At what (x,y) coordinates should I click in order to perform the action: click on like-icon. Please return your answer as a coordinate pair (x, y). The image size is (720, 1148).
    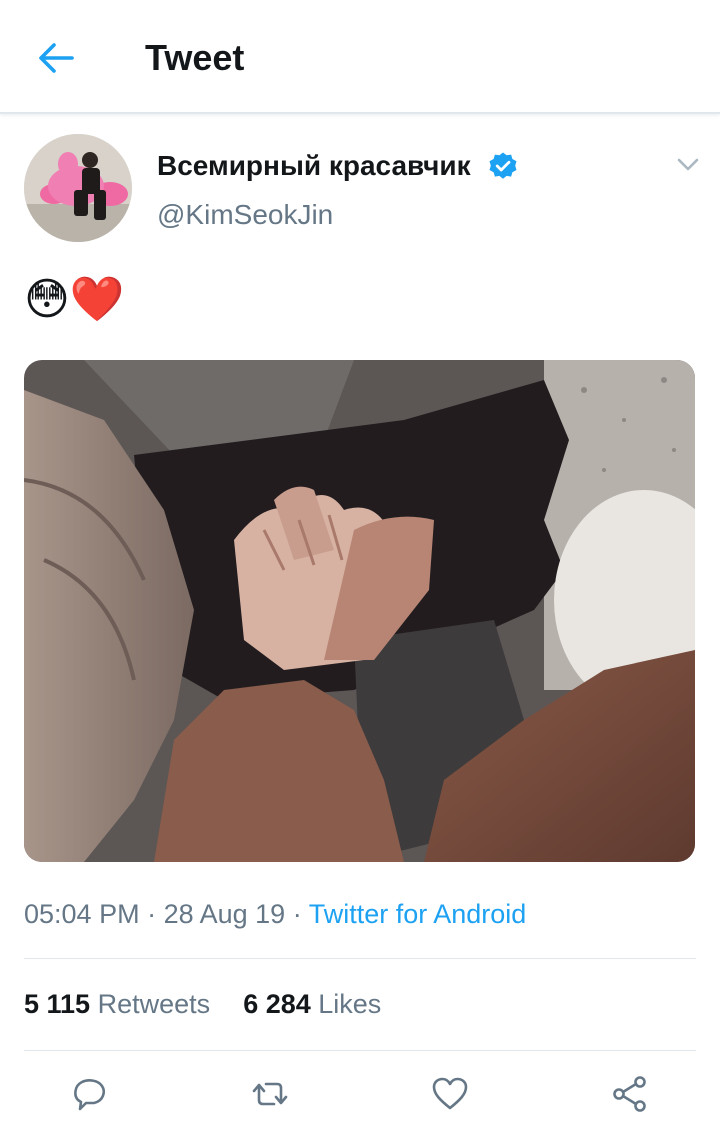
    Looking at the image, I should click on (450, 1093).